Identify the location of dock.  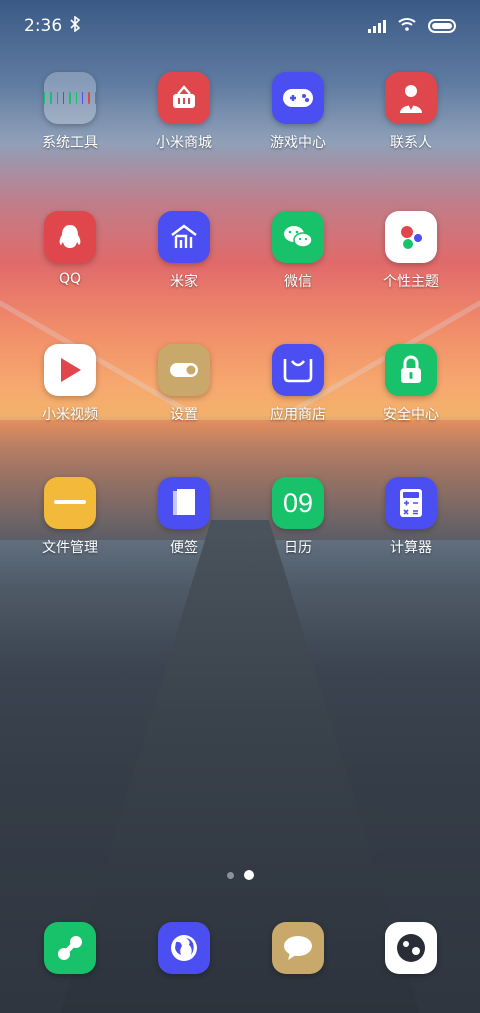
(240, 948).